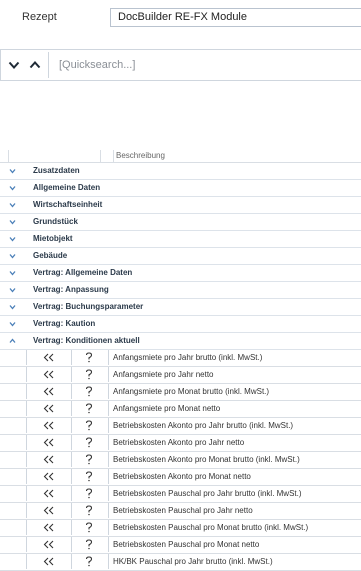 The image size is (361, 571). I want to click on group-row: Vertrag: Kaution, so click(180, 324).